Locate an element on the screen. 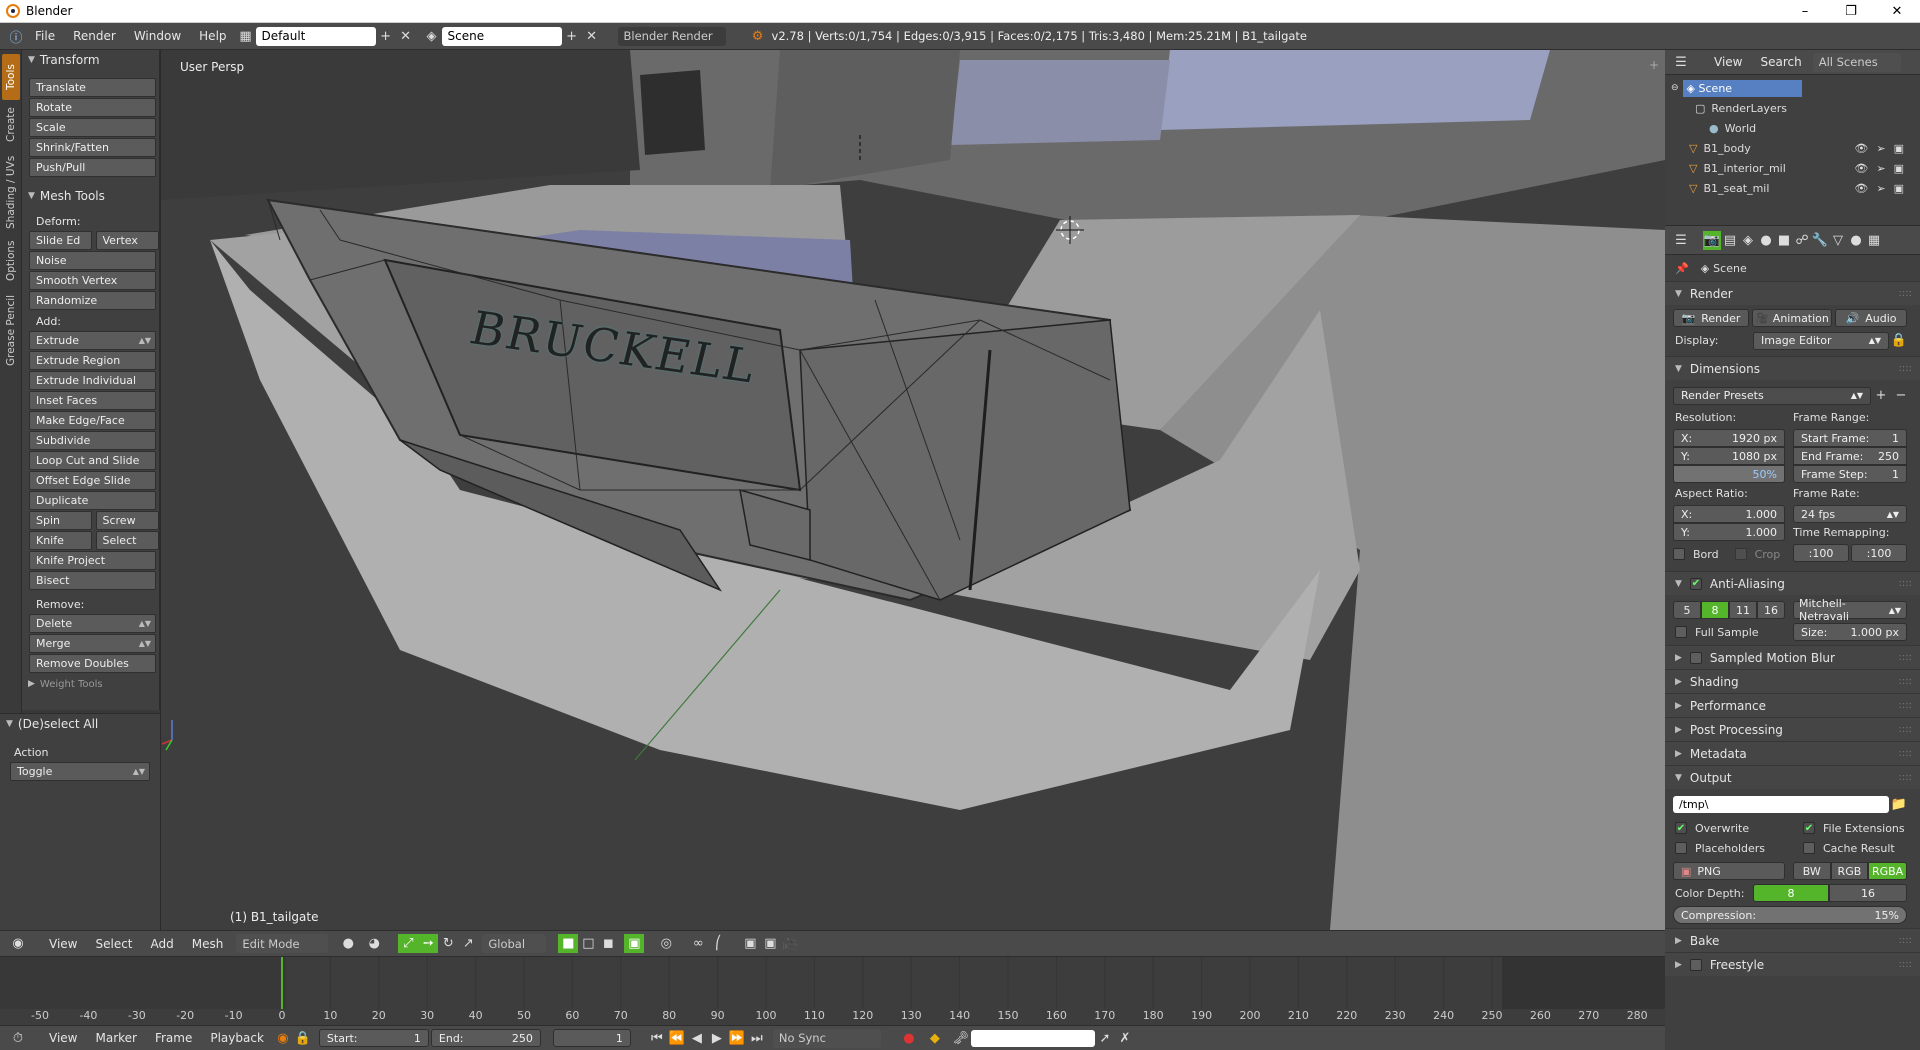  compression-slider: Compression: 15% is located at coordinates (1790, 915).